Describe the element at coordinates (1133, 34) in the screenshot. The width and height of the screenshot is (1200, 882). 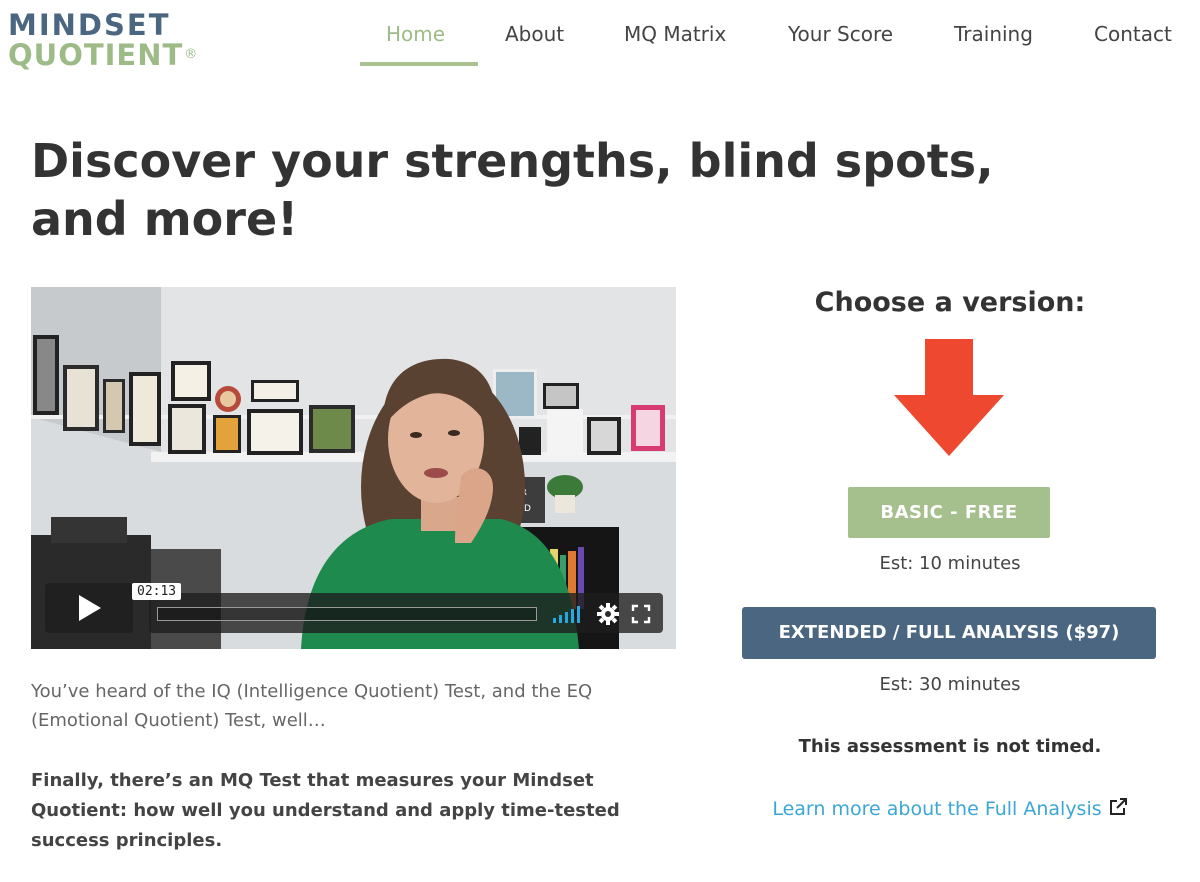
I see `nav-contact: Contact` at that location.